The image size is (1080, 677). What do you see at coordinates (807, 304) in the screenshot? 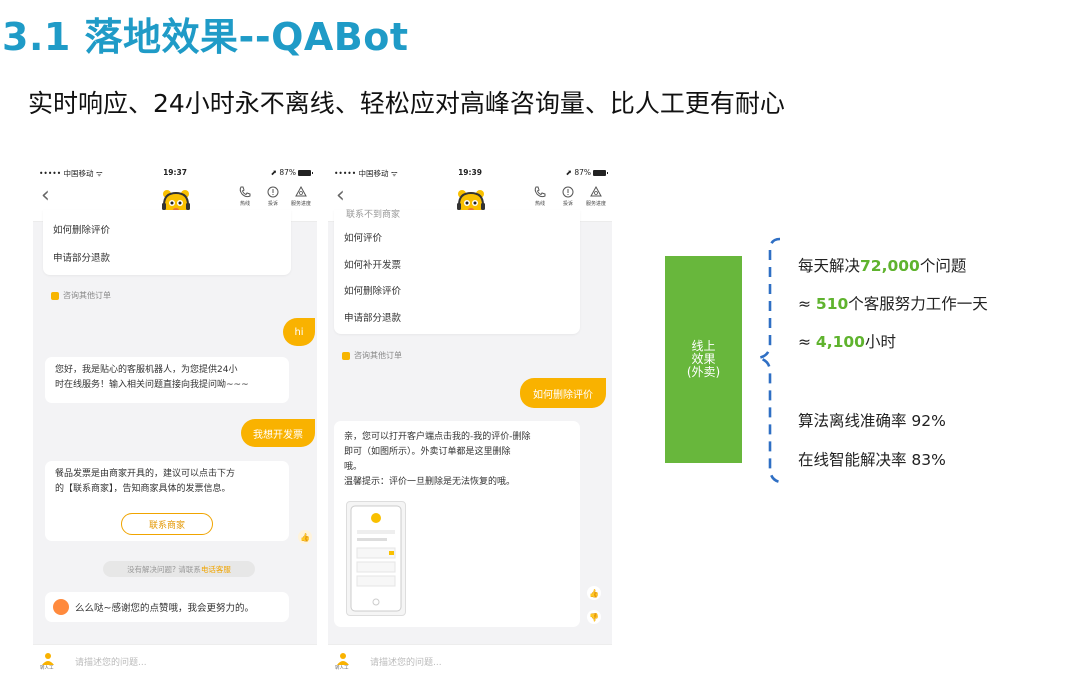
I see `stat-agents-prefix: ≈` at bounding box center [807, 304].